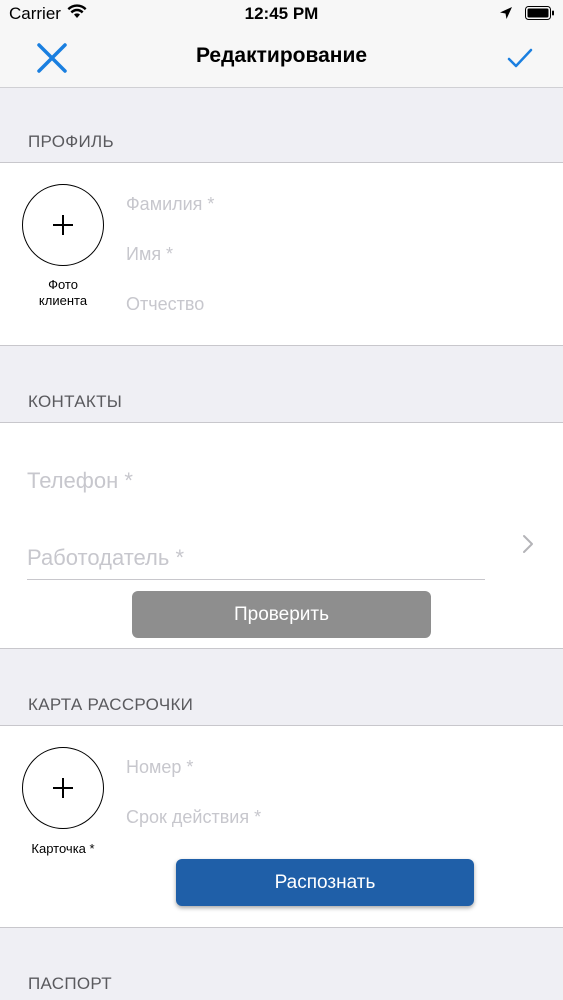 This screenshot has width=563, height=1000. I want to click on battery-icon, so click(540, 15).